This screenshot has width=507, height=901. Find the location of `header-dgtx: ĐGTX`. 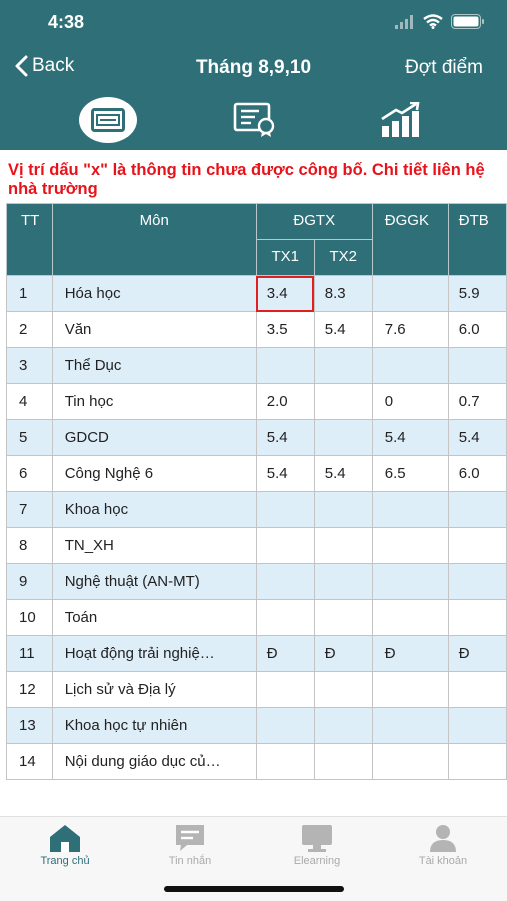

header-dgtx: ĐGTX is located at coordinates (314, 221).